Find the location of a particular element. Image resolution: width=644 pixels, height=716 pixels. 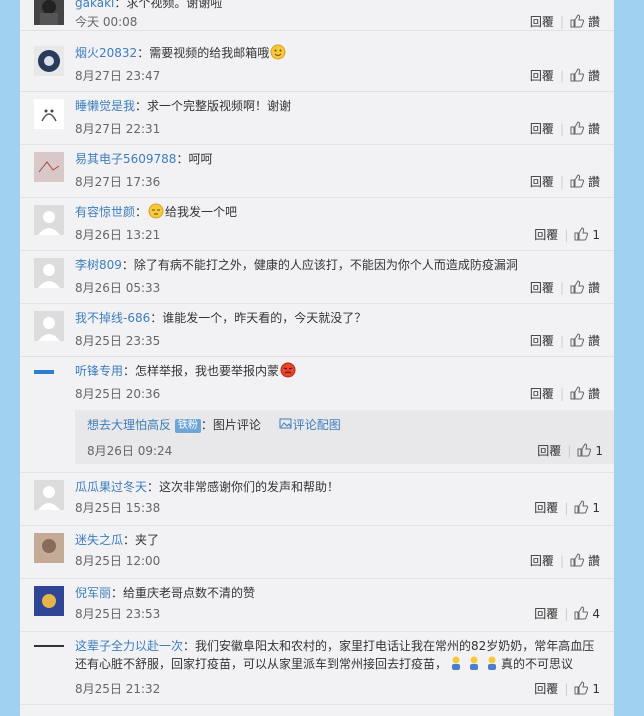

comment-username: 倪军丽 is located at coordinates (93, 593).